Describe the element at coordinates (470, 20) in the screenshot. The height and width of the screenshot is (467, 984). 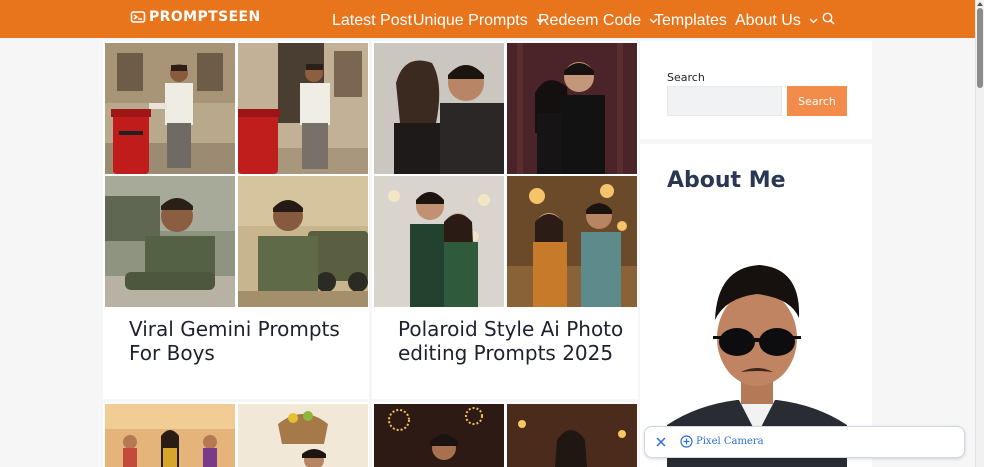
I see `nav-label: Unique Prompts` at that location.